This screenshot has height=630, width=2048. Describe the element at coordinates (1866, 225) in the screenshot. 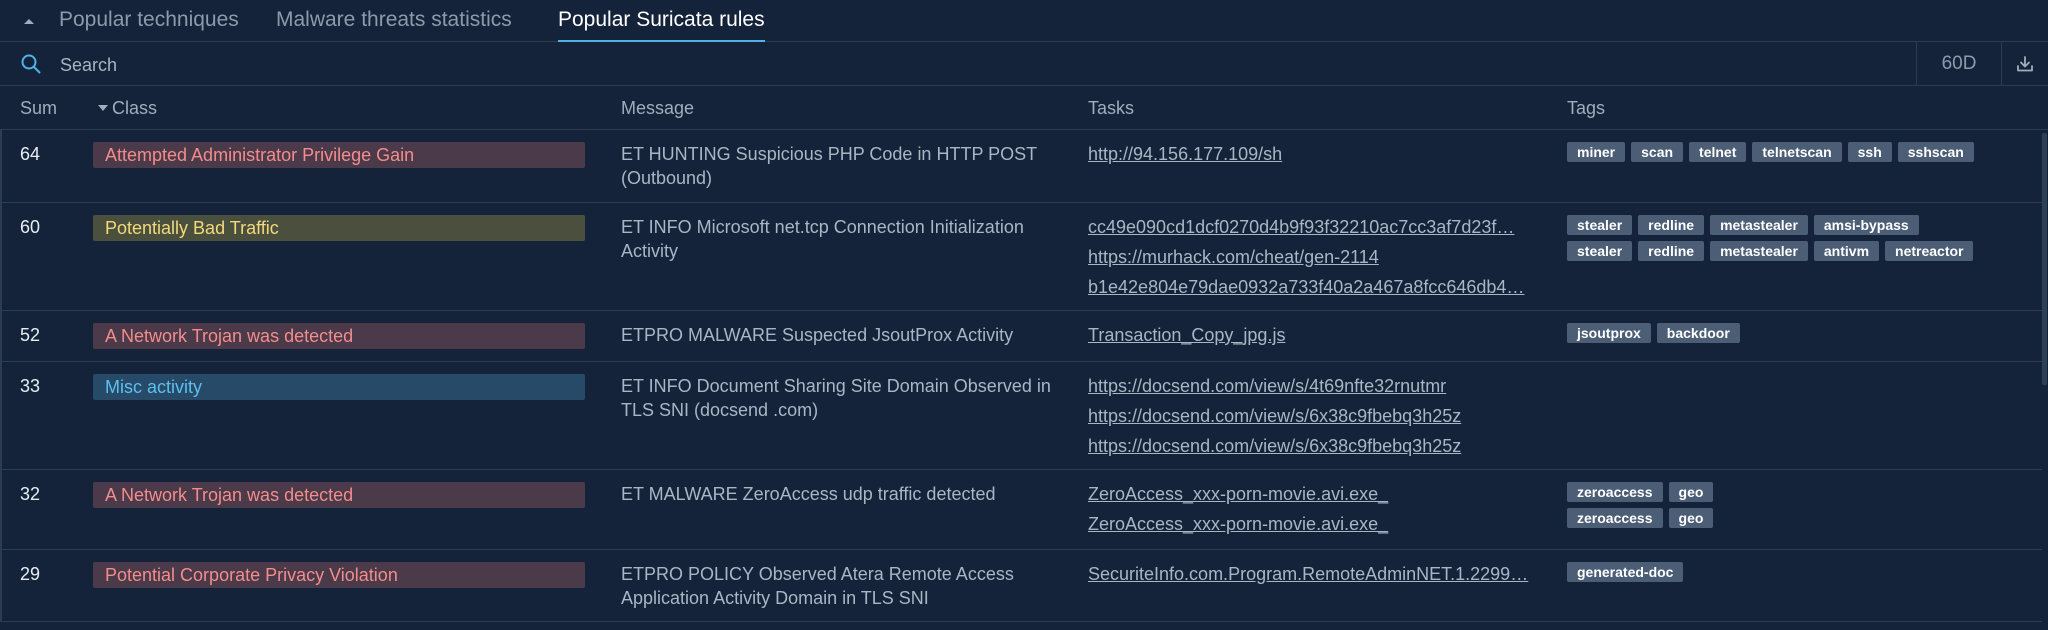

I see `tag-chip: amsi-bypass` at that location.